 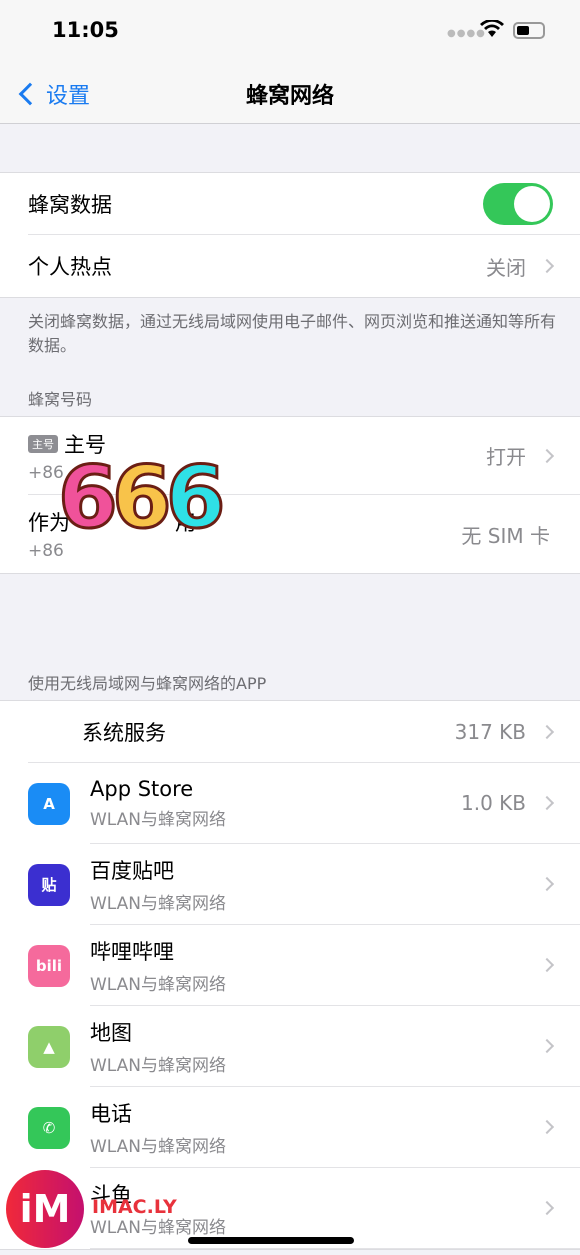 What do you see at coordinates (49, 965) in the screenshot?
I see `bilibili-icon: bili` at bounding box center [49, 965].